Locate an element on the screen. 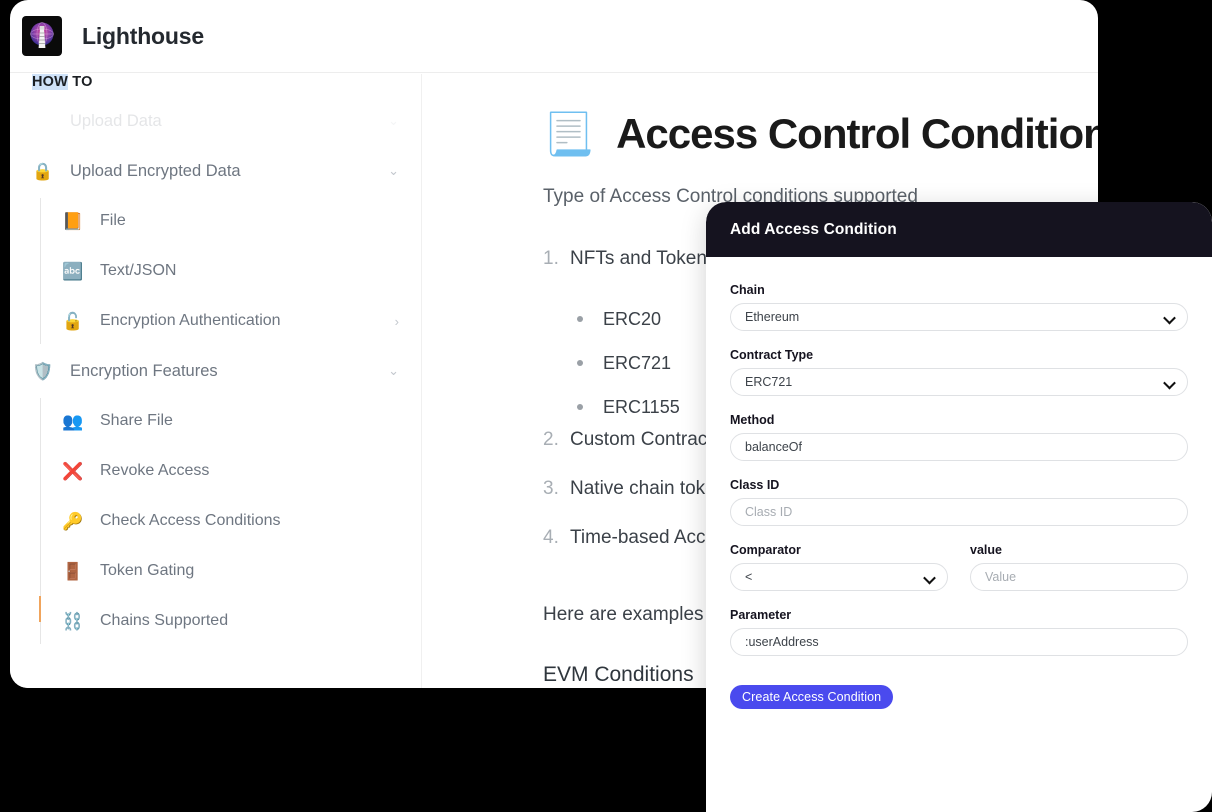  chain-label: Chain is located at coordinates (747, 290).